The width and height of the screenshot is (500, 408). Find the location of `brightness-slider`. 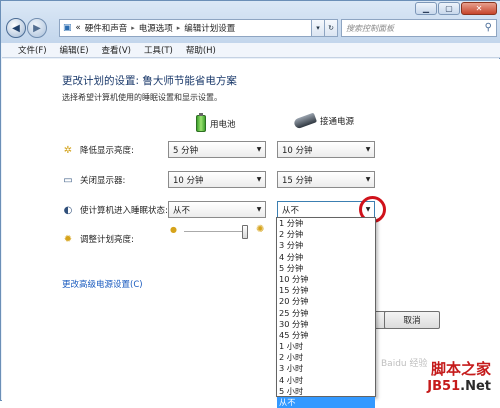

brightness-slider is located at coordinates (216, 232).